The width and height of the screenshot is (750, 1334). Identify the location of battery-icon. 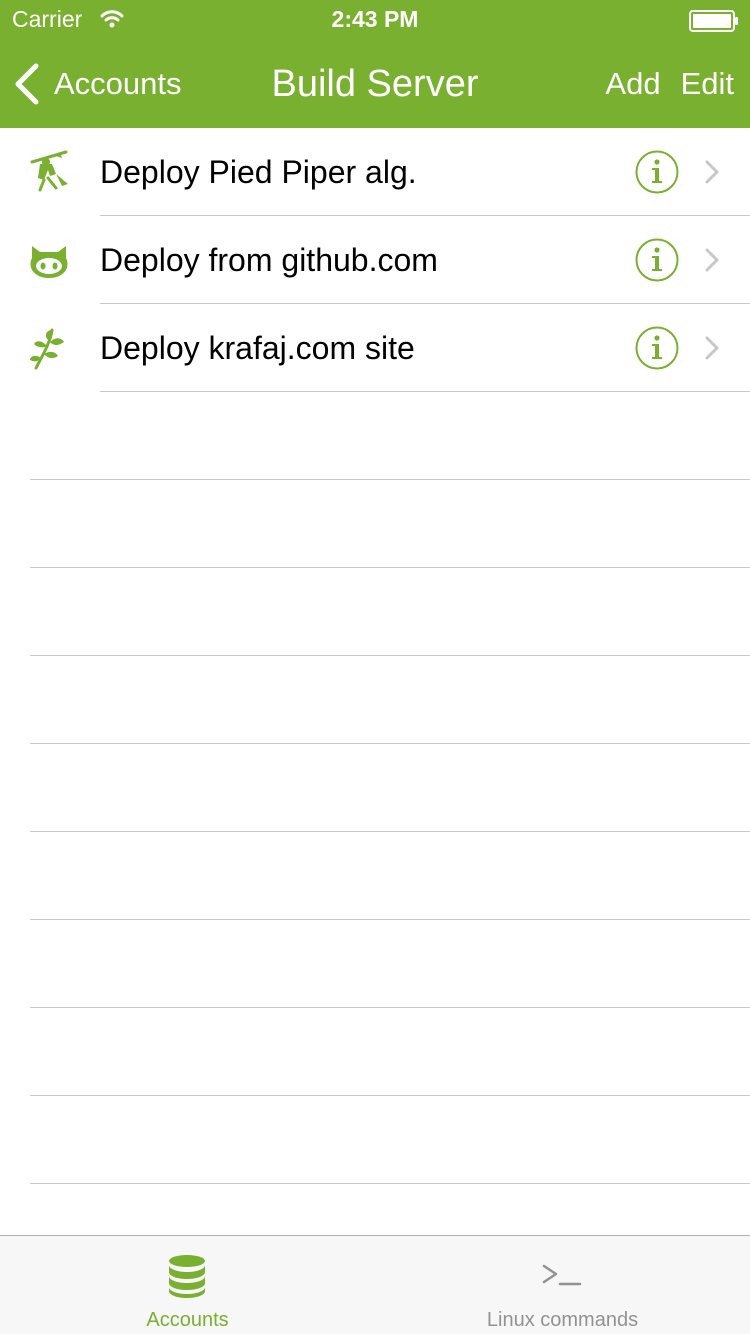
(713, 21).